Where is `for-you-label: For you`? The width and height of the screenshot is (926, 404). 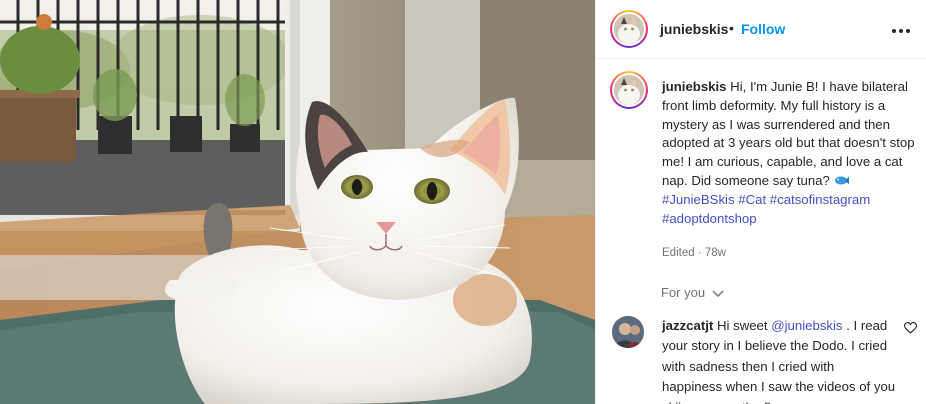
for-you-label: For you is located at coordinates (683, 292).